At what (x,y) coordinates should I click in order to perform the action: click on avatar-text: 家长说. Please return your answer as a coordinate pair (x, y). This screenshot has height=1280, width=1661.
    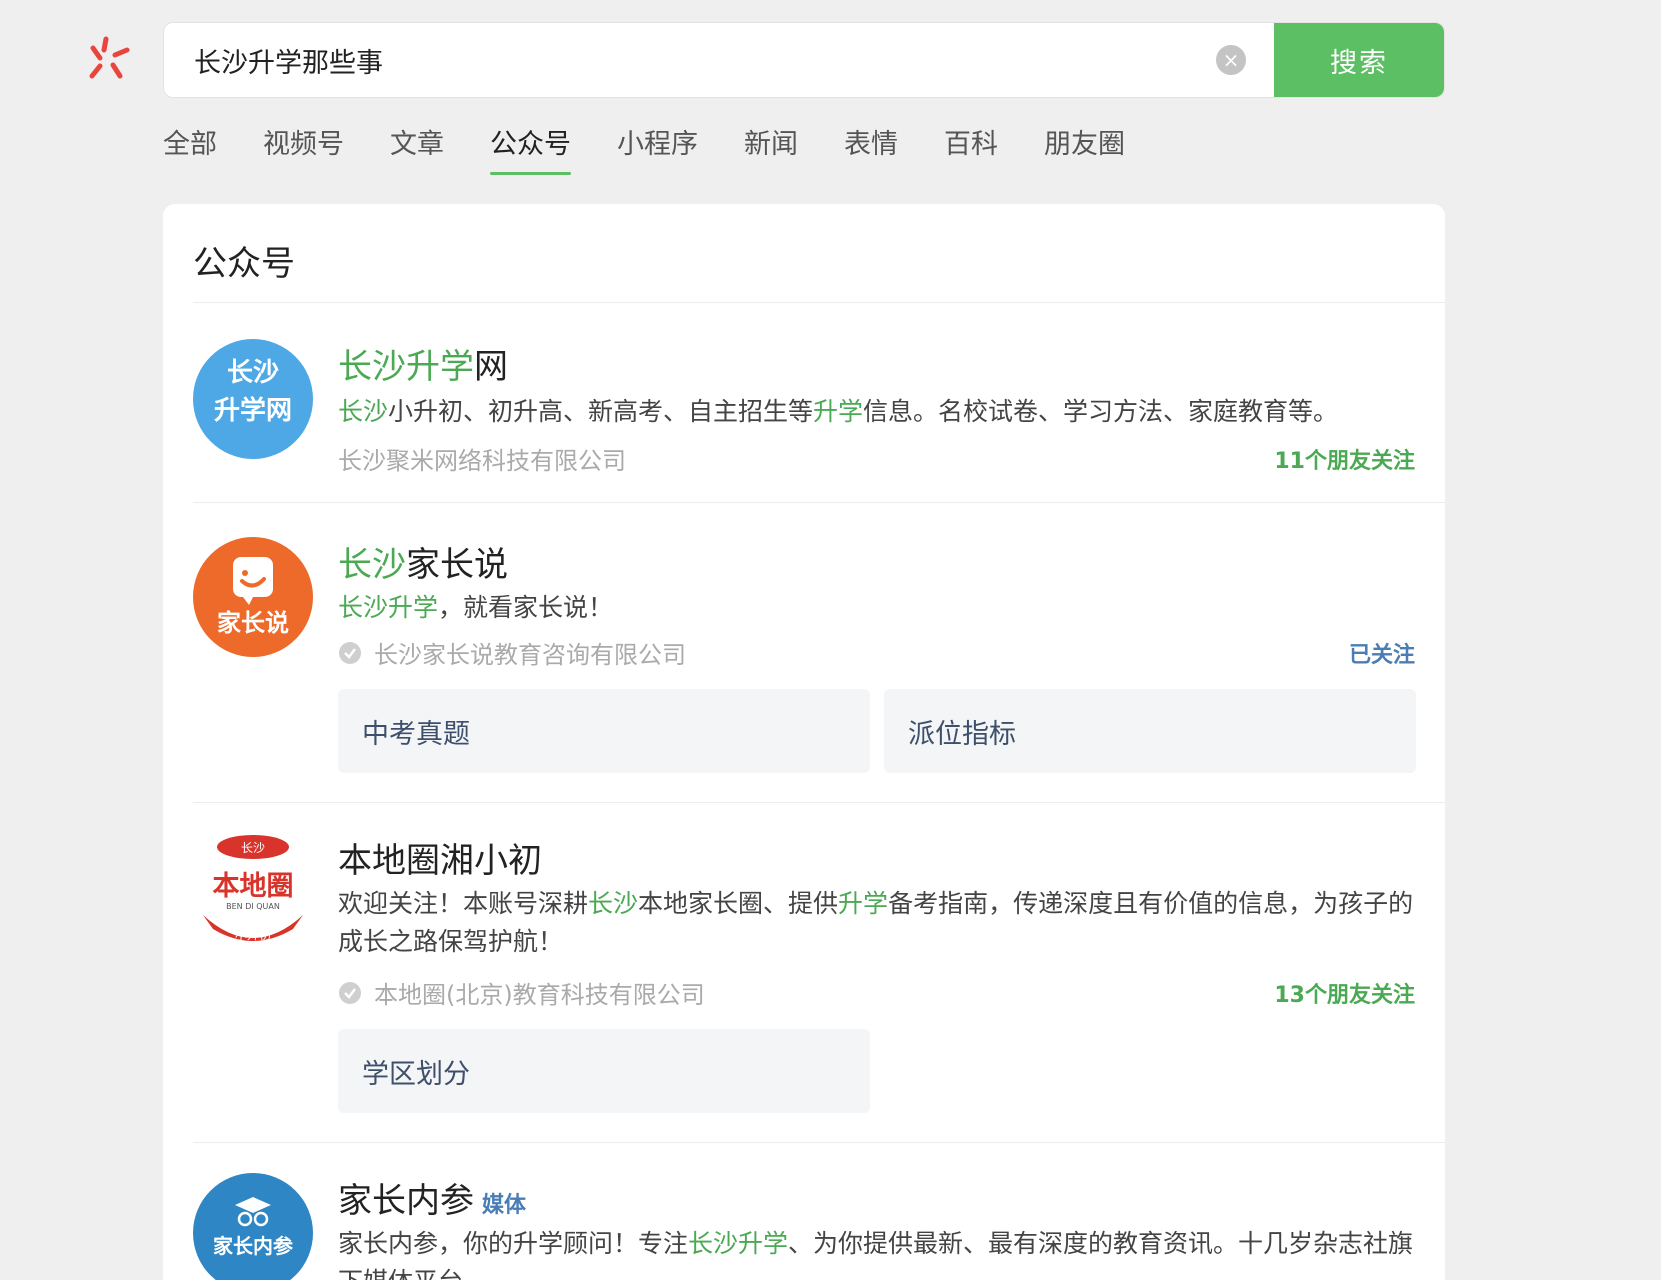
    Looking at the image, I should click on (253, 623).